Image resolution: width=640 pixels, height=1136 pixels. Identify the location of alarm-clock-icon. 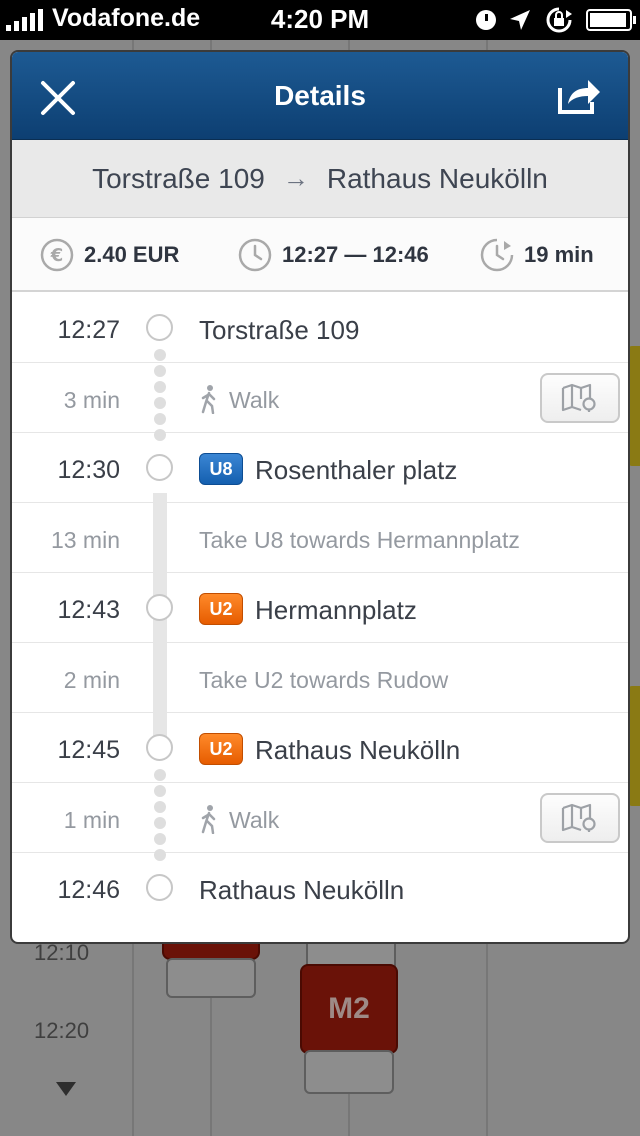
(486, 20).